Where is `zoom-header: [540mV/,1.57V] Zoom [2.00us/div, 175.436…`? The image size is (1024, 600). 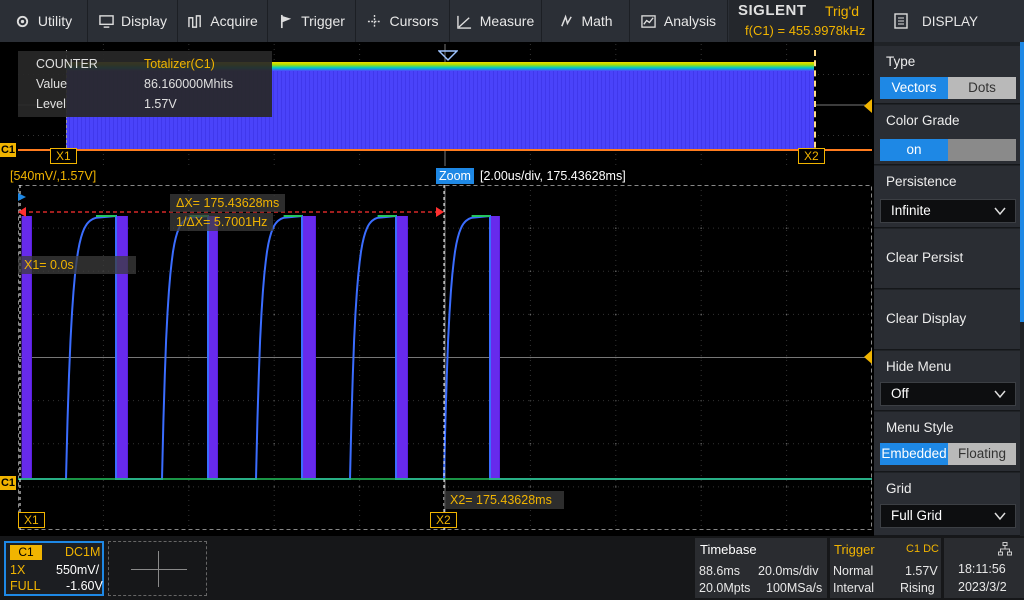 zoom-header: [540mV/,1.57V] Zoom [2.00us/div, 175.436… is located at coordinates (436, 176).